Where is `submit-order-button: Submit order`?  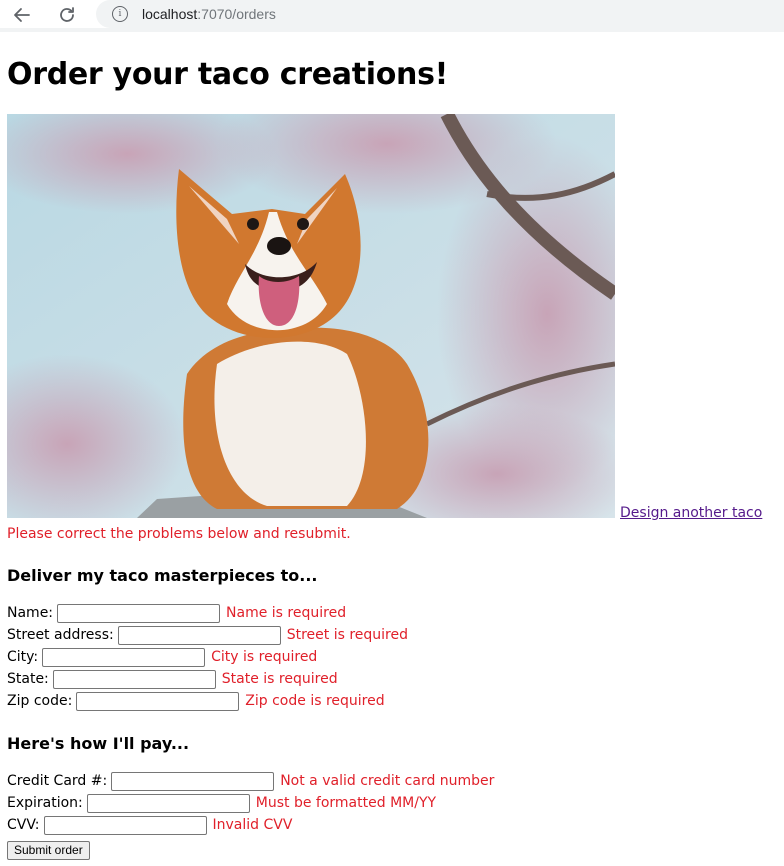 submit-order-button: Submit order is located at coordinates (48, 850).